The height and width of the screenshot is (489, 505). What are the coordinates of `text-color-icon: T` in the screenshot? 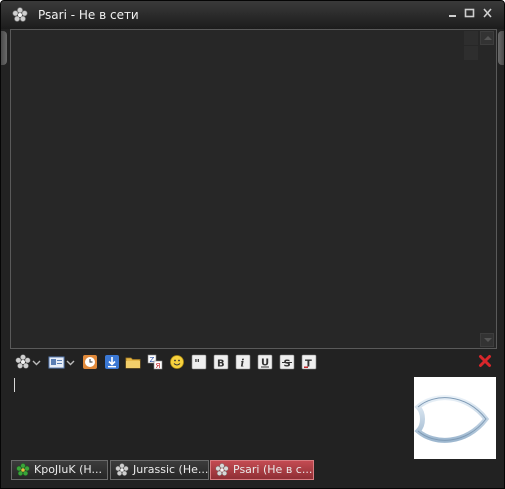 It's located at (309, 362).